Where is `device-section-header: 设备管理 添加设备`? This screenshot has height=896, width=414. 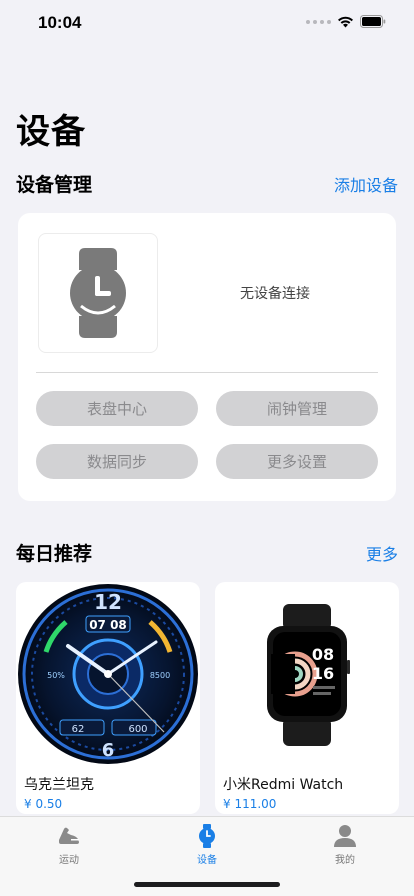
device-section-header: 设备管理 添加设备 is located at coordinates (207, 183).